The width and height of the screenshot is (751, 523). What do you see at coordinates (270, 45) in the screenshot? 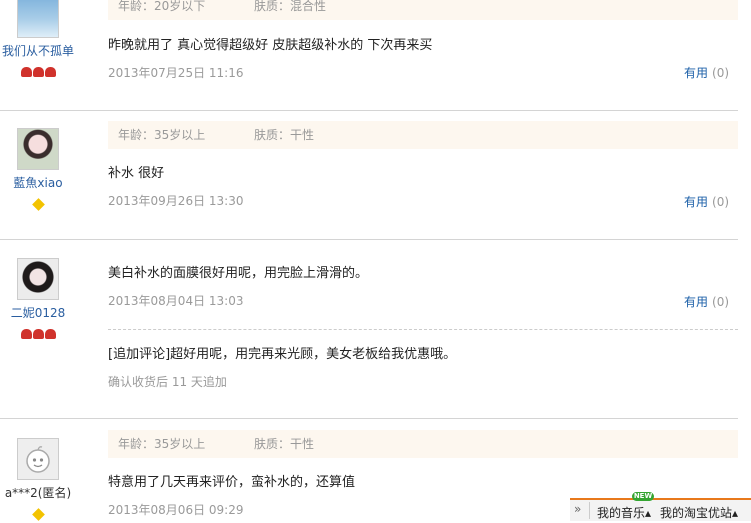
I see `review-content: 昨晚就用了 真心觉得超级好 皮肤超级补水的 下次再来买` at bounding box center [270, 45].